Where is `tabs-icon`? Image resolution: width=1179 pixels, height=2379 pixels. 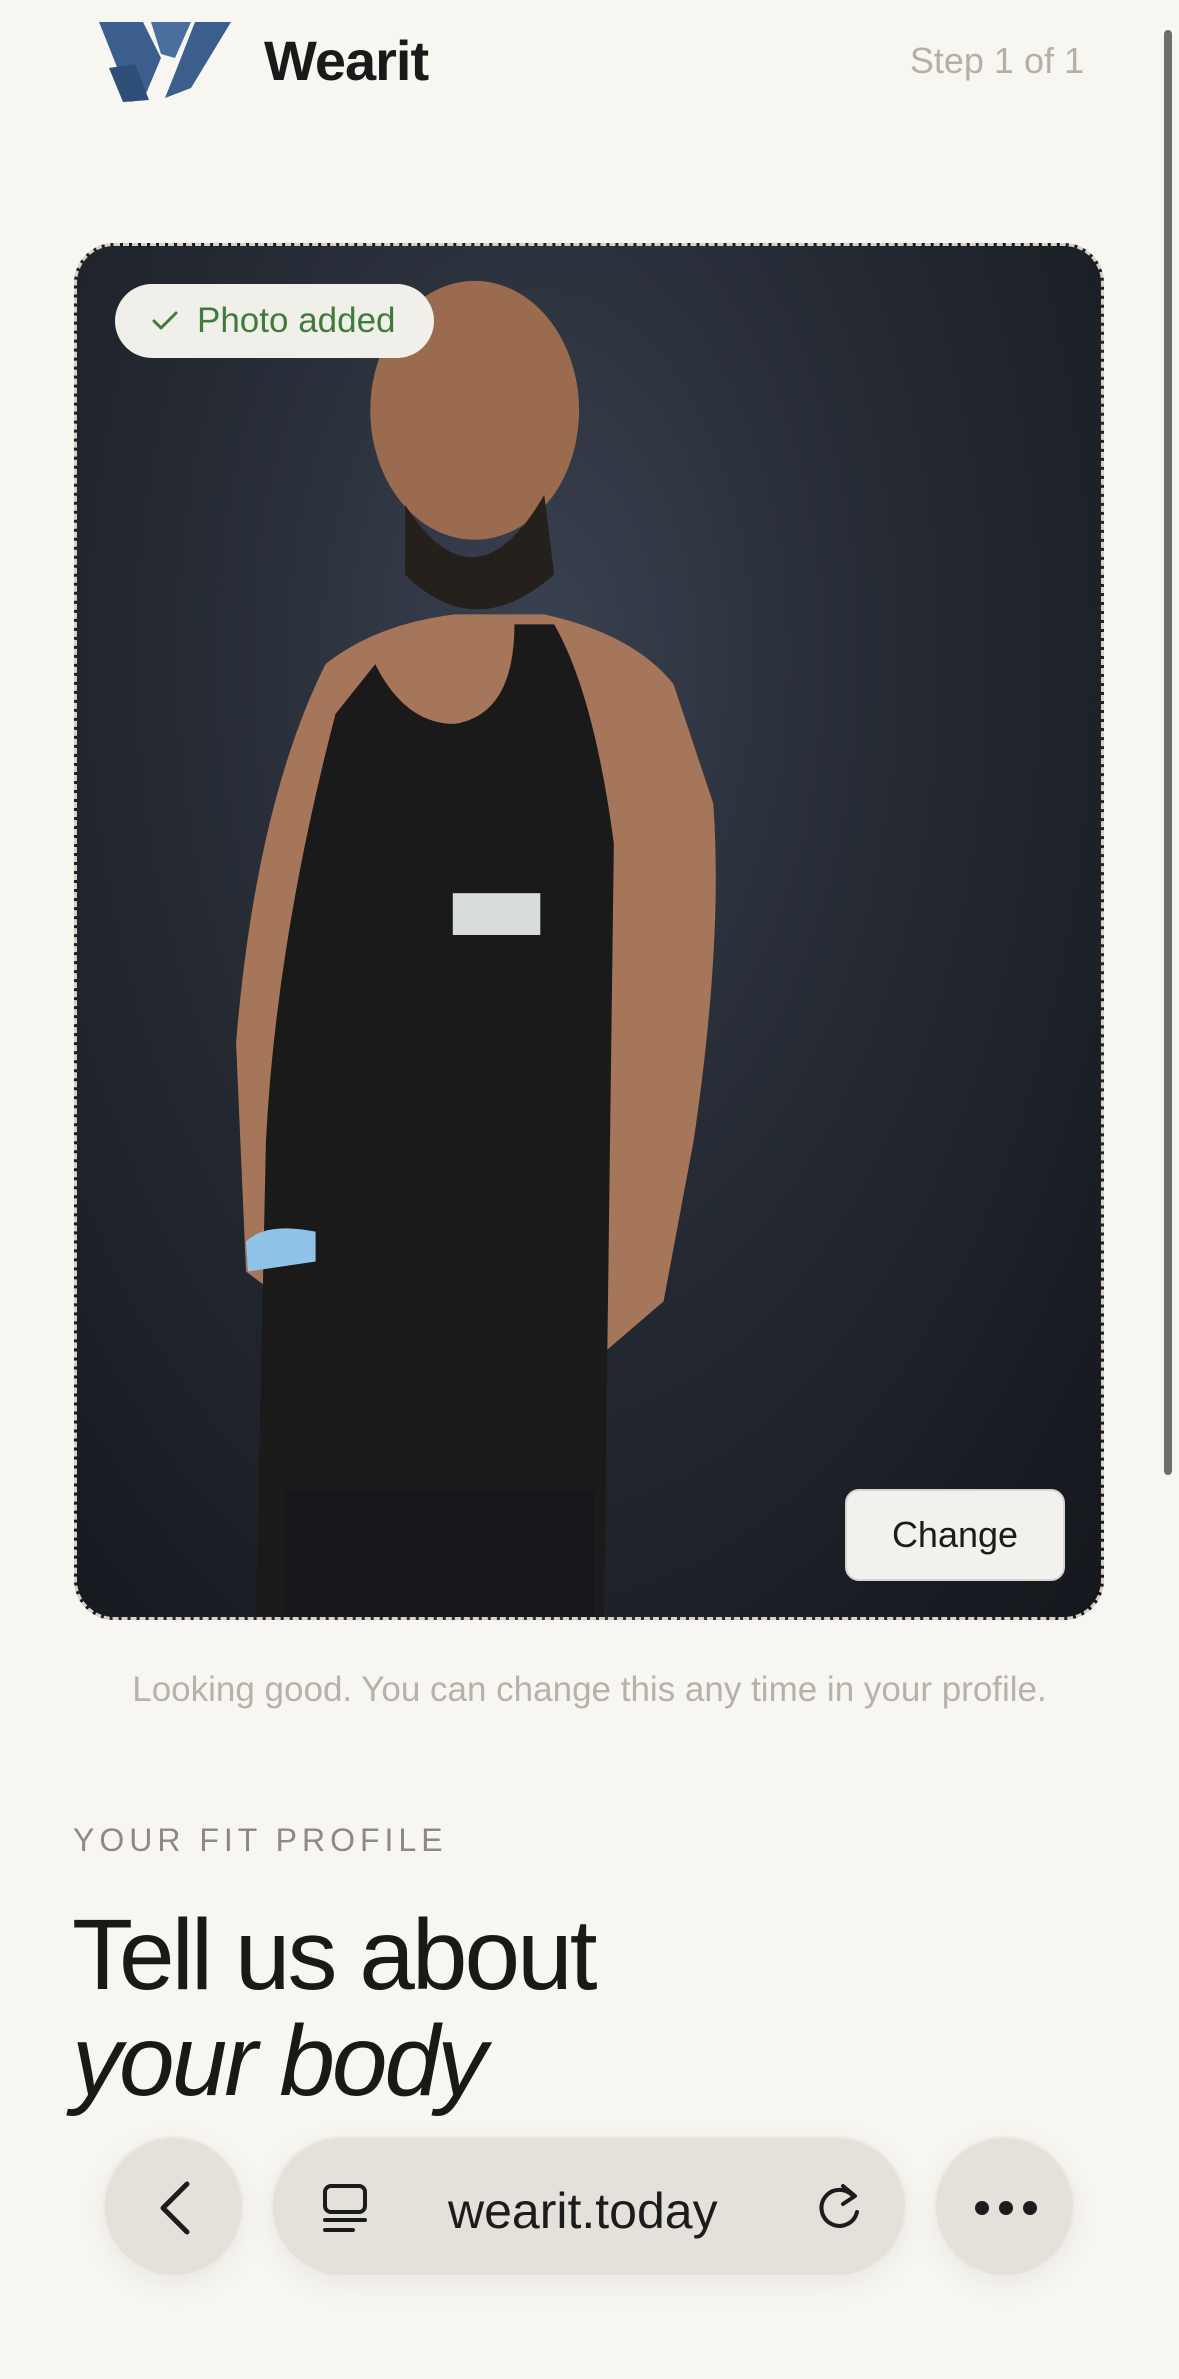
tabs-icon is located at coordinates (345, 2208).